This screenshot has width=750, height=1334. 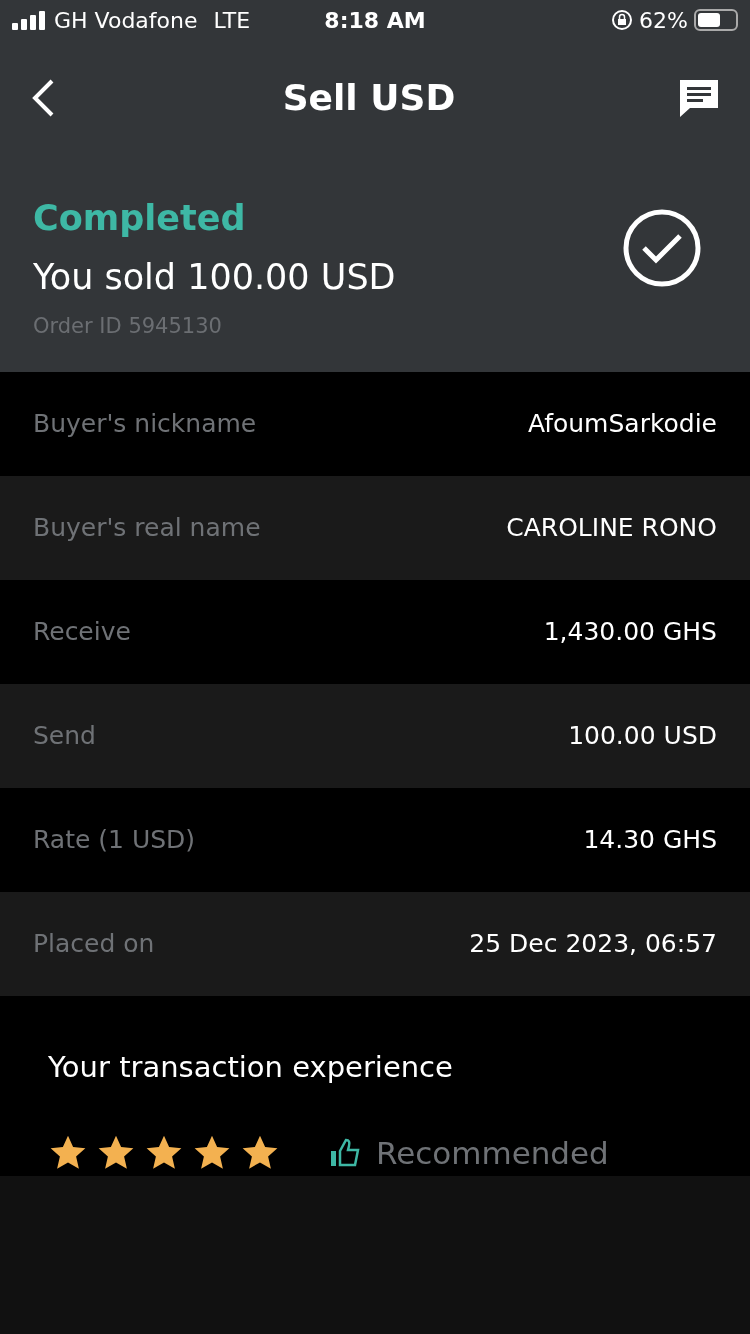 What do you see at coordinates (128, 326) in the screenshot?
I see `order-id: Order ID 5945130` at bounding box center [128, 326].